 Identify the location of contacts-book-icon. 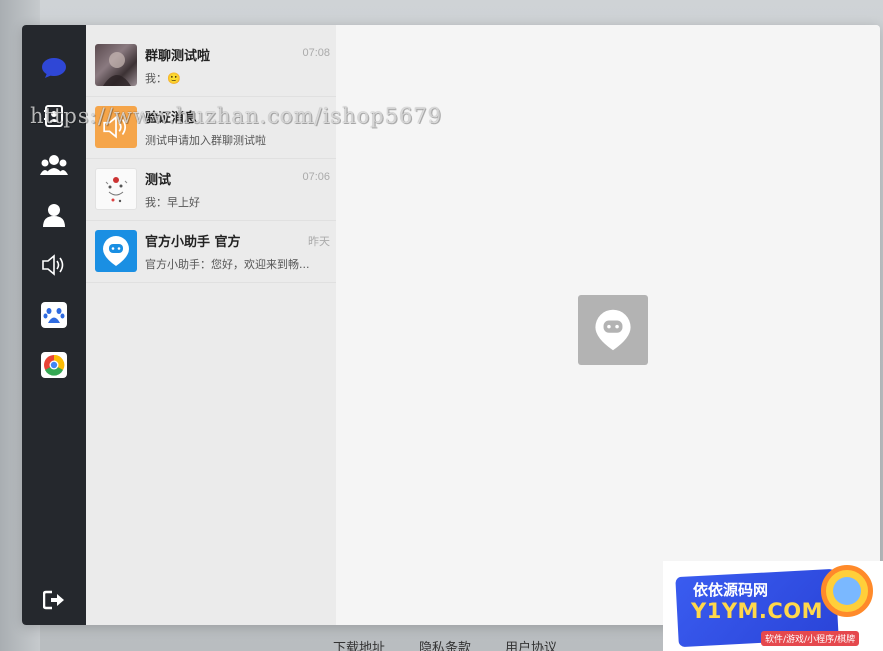
(54, 116).